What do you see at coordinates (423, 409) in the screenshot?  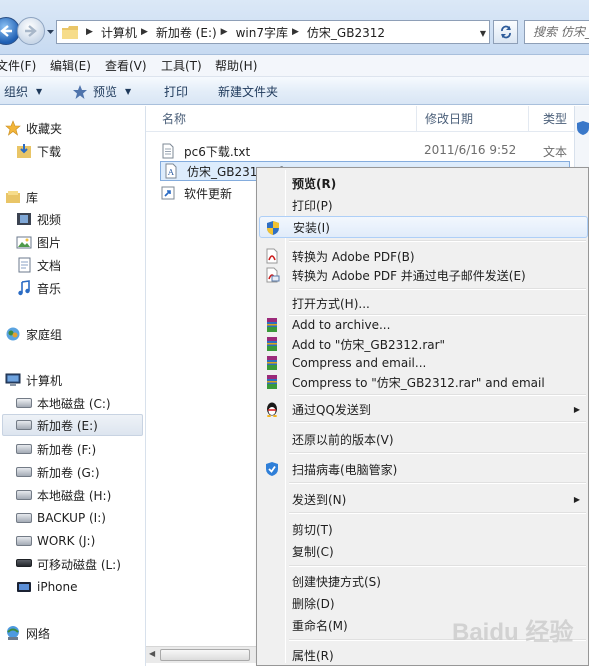 I see `menu-item-send-qq: 通过QQ发送到 ▶` at bounding box center [423, 409].